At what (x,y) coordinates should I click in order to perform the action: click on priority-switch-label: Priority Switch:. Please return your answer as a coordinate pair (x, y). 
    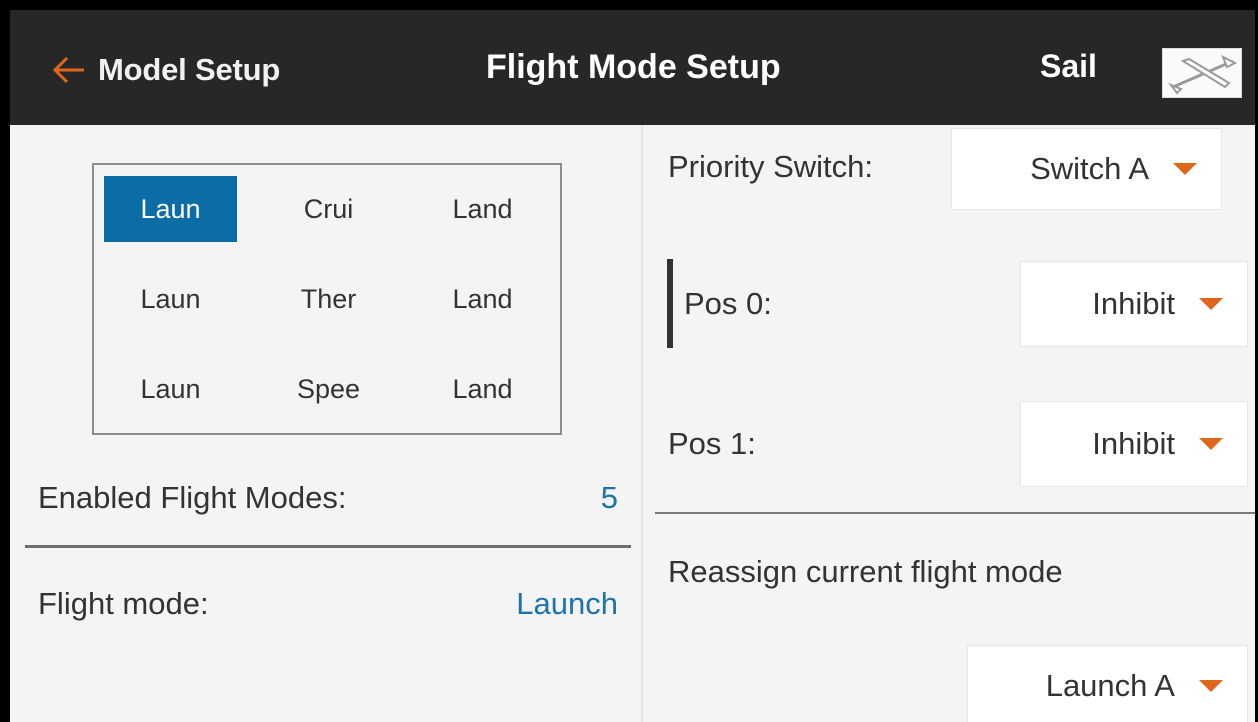
    Looking at the image, I should click on (770, 166).